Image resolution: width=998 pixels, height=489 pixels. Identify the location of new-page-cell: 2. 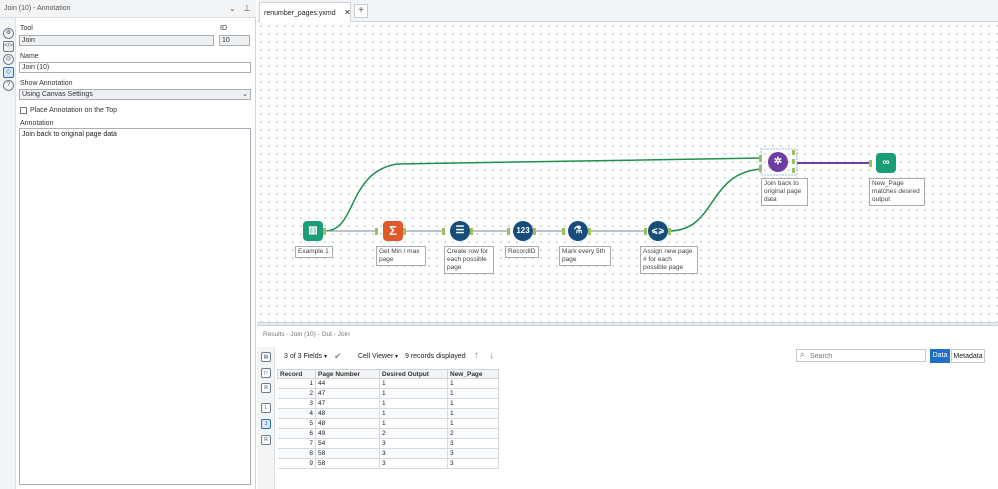
(473, 433).